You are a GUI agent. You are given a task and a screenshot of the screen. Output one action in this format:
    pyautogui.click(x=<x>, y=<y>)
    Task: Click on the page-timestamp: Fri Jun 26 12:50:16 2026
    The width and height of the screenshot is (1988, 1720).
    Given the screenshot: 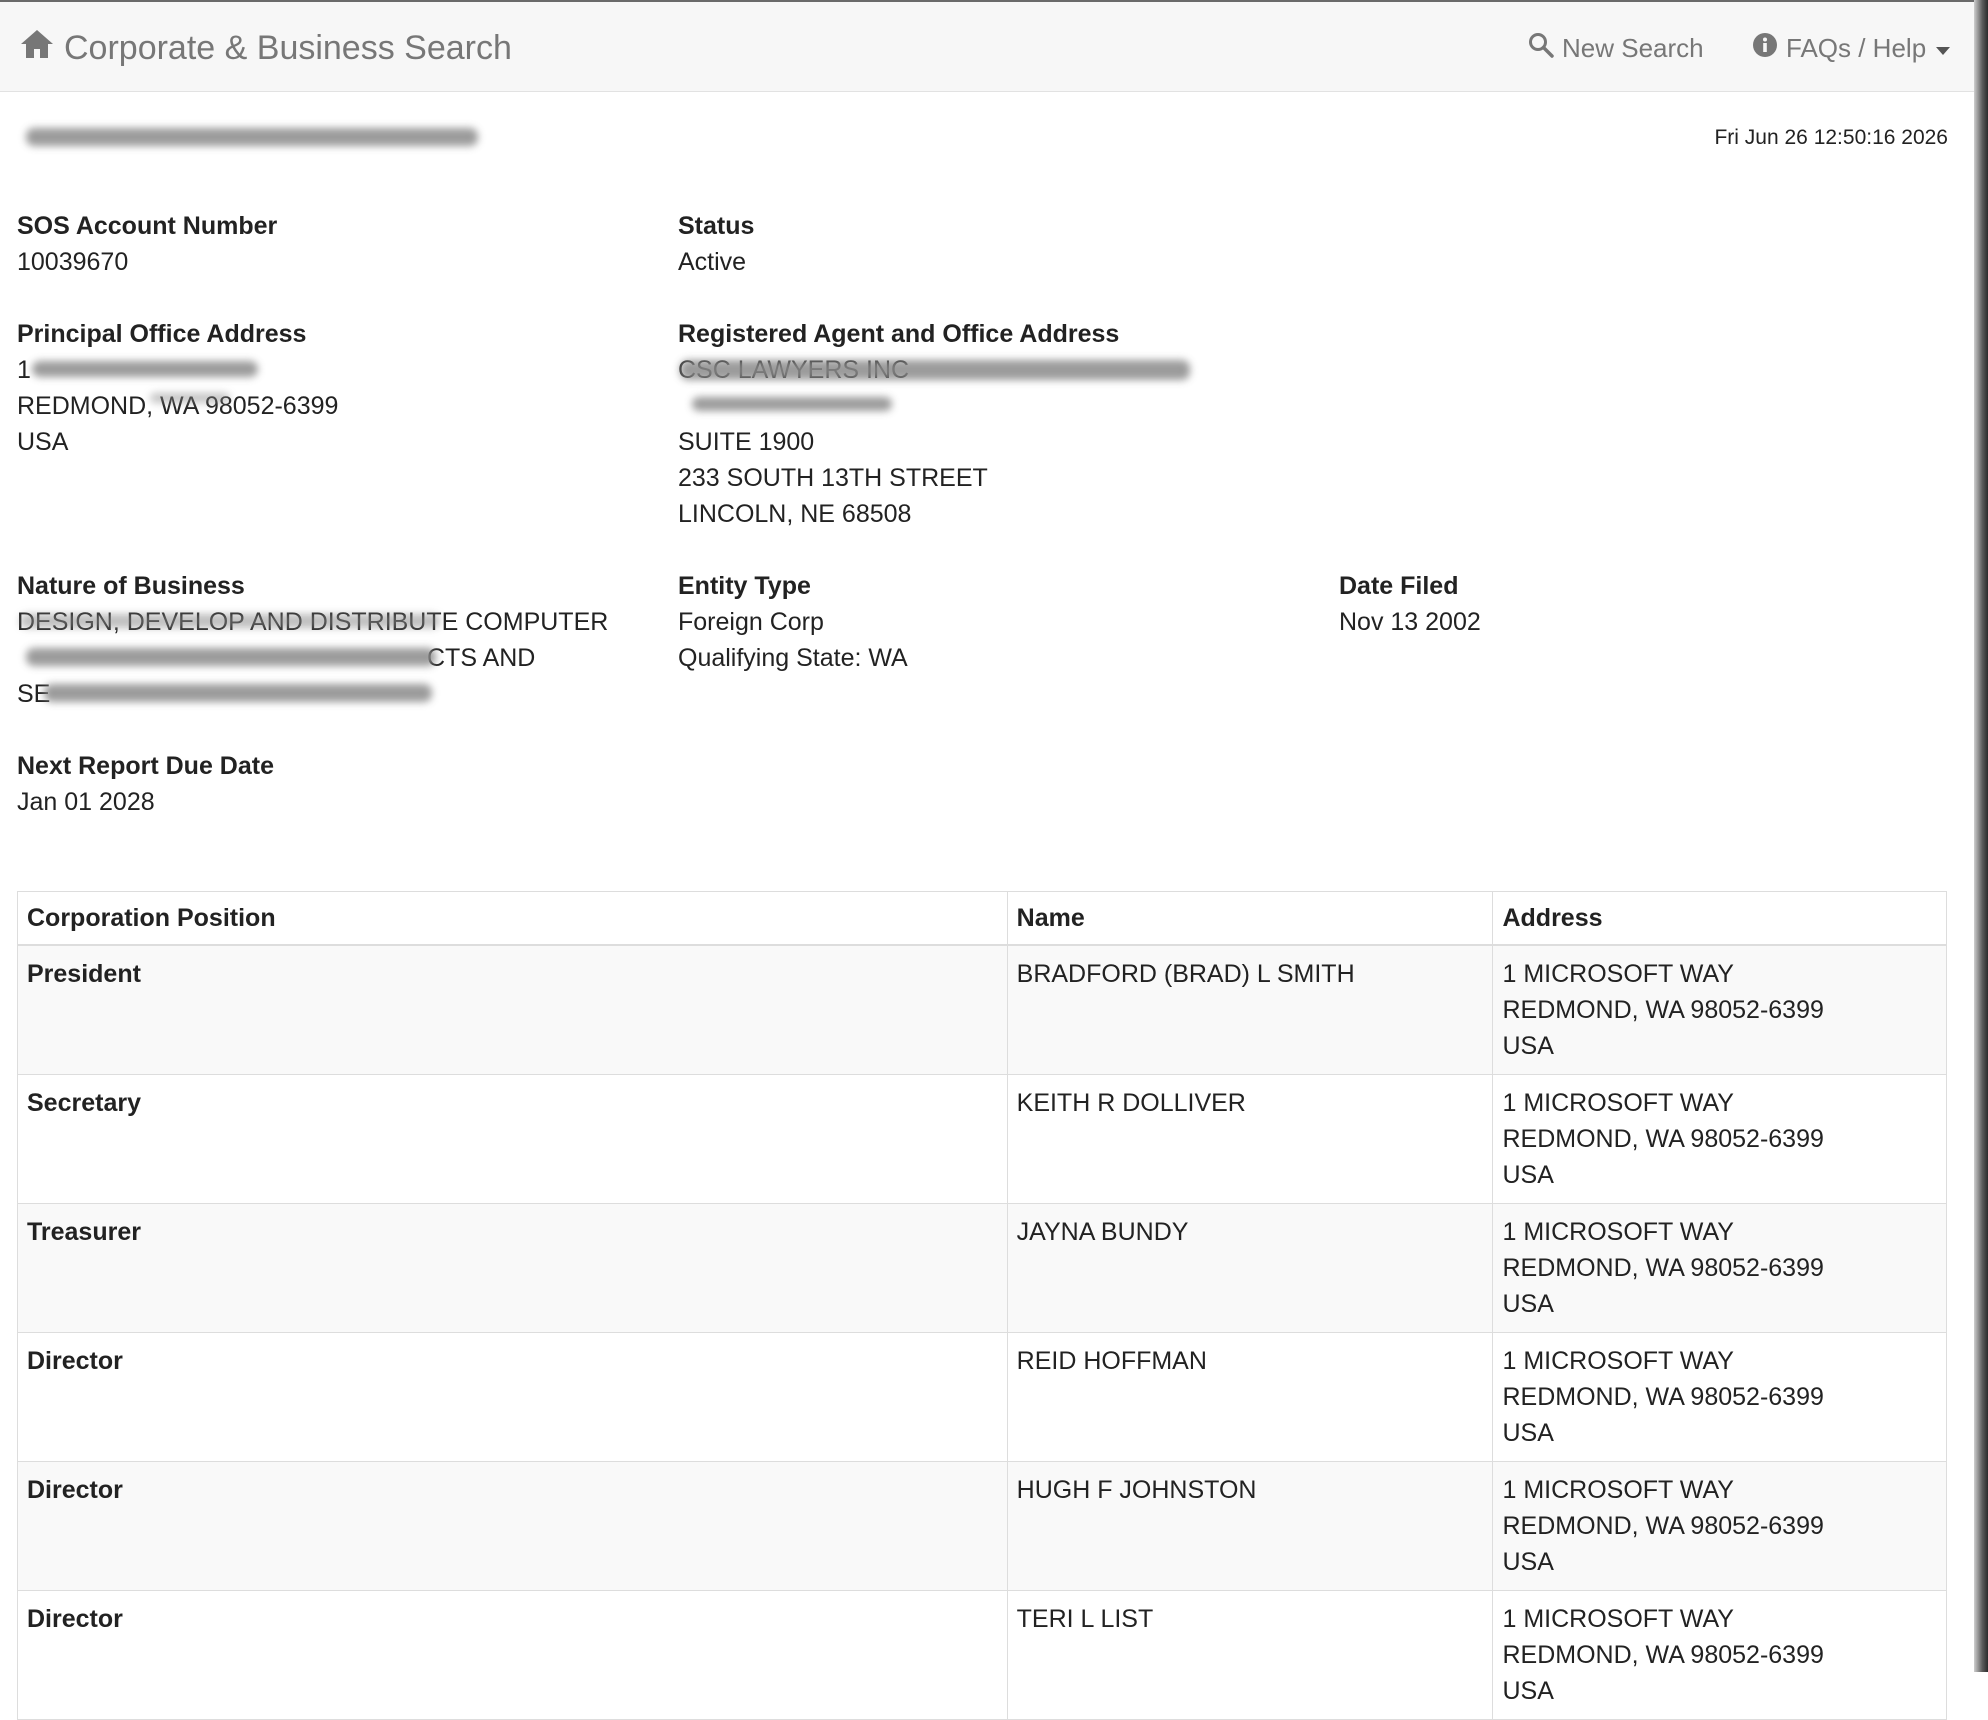 What is the action you would take?
    pyautogui.click(x=1831, y=137)
    